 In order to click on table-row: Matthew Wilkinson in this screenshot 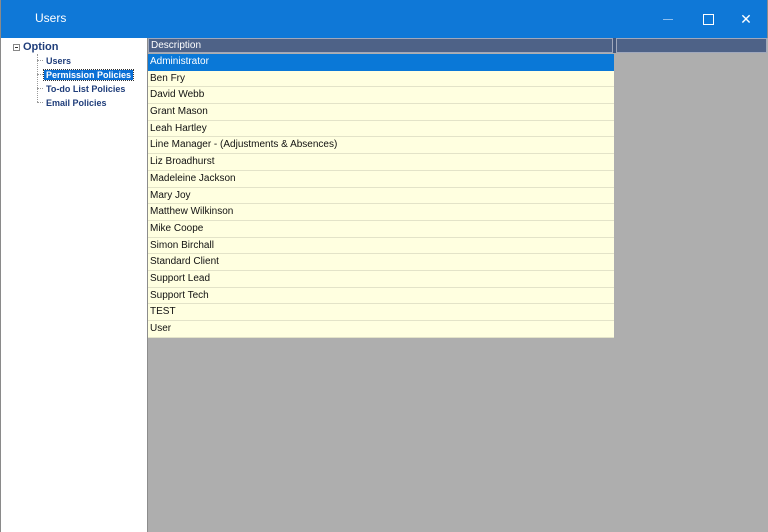, I will do `click(381, 212)`.